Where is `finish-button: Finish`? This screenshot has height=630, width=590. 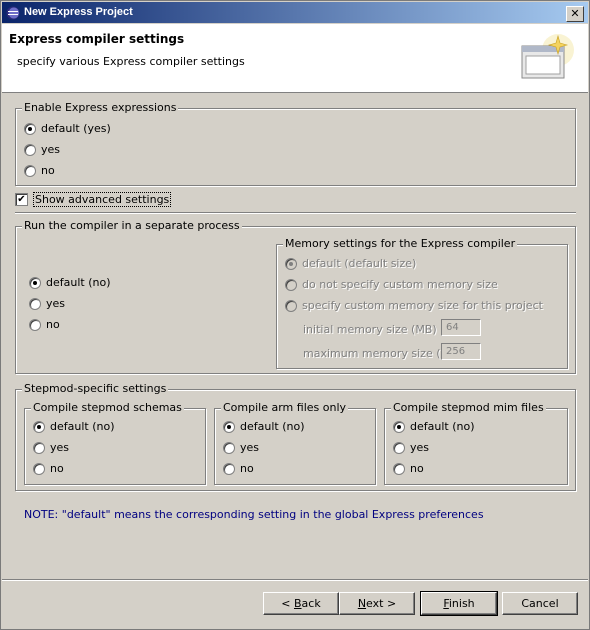 finish-button: Finish is located at coordinates (459, 603).